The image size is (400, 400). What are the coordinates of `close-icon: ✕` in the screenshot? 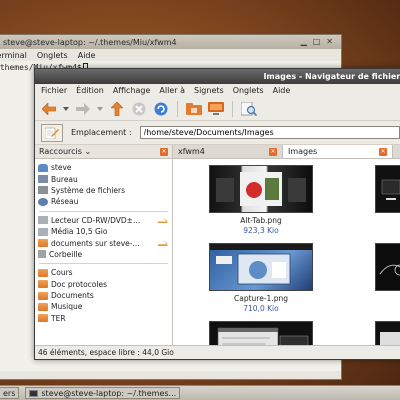 It's located at (329, 41).